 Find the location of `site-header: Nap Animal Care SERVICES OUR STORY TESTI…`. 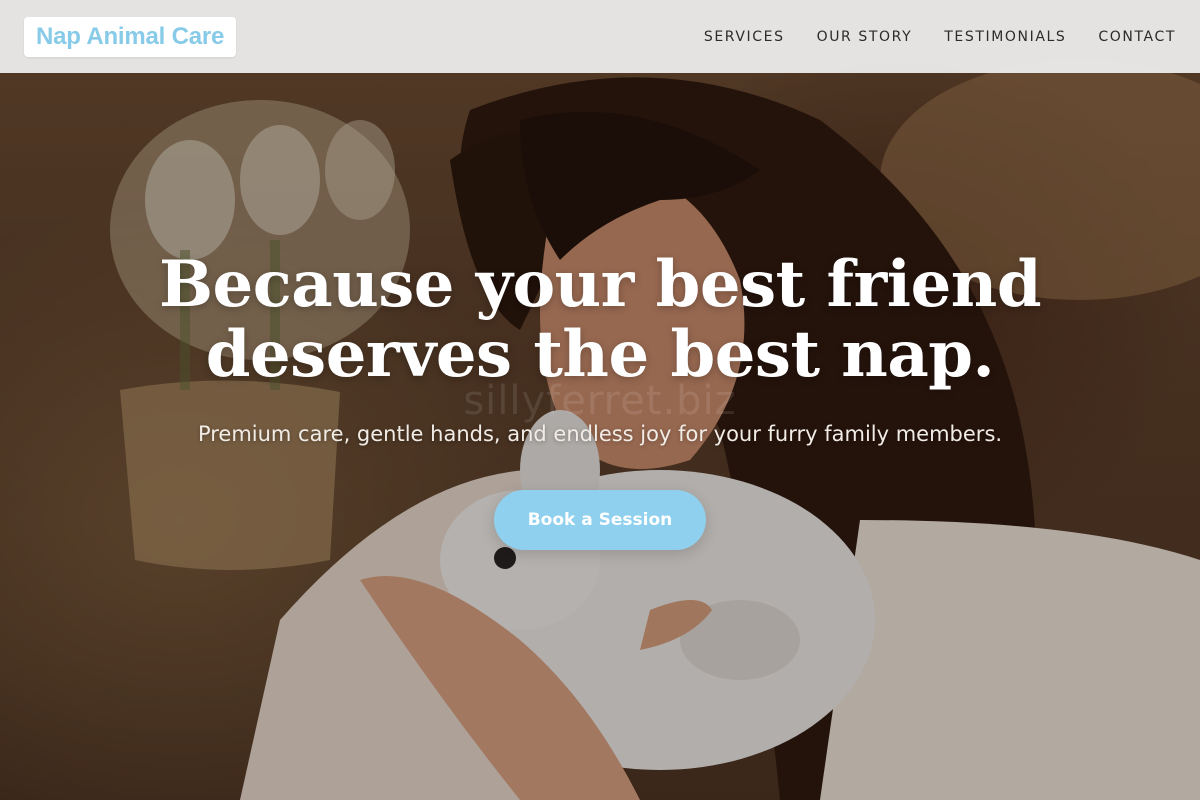

site-header: Nap Animal Care SERVICES OUR STORY TESTI… is located at coordinates (600, 36).